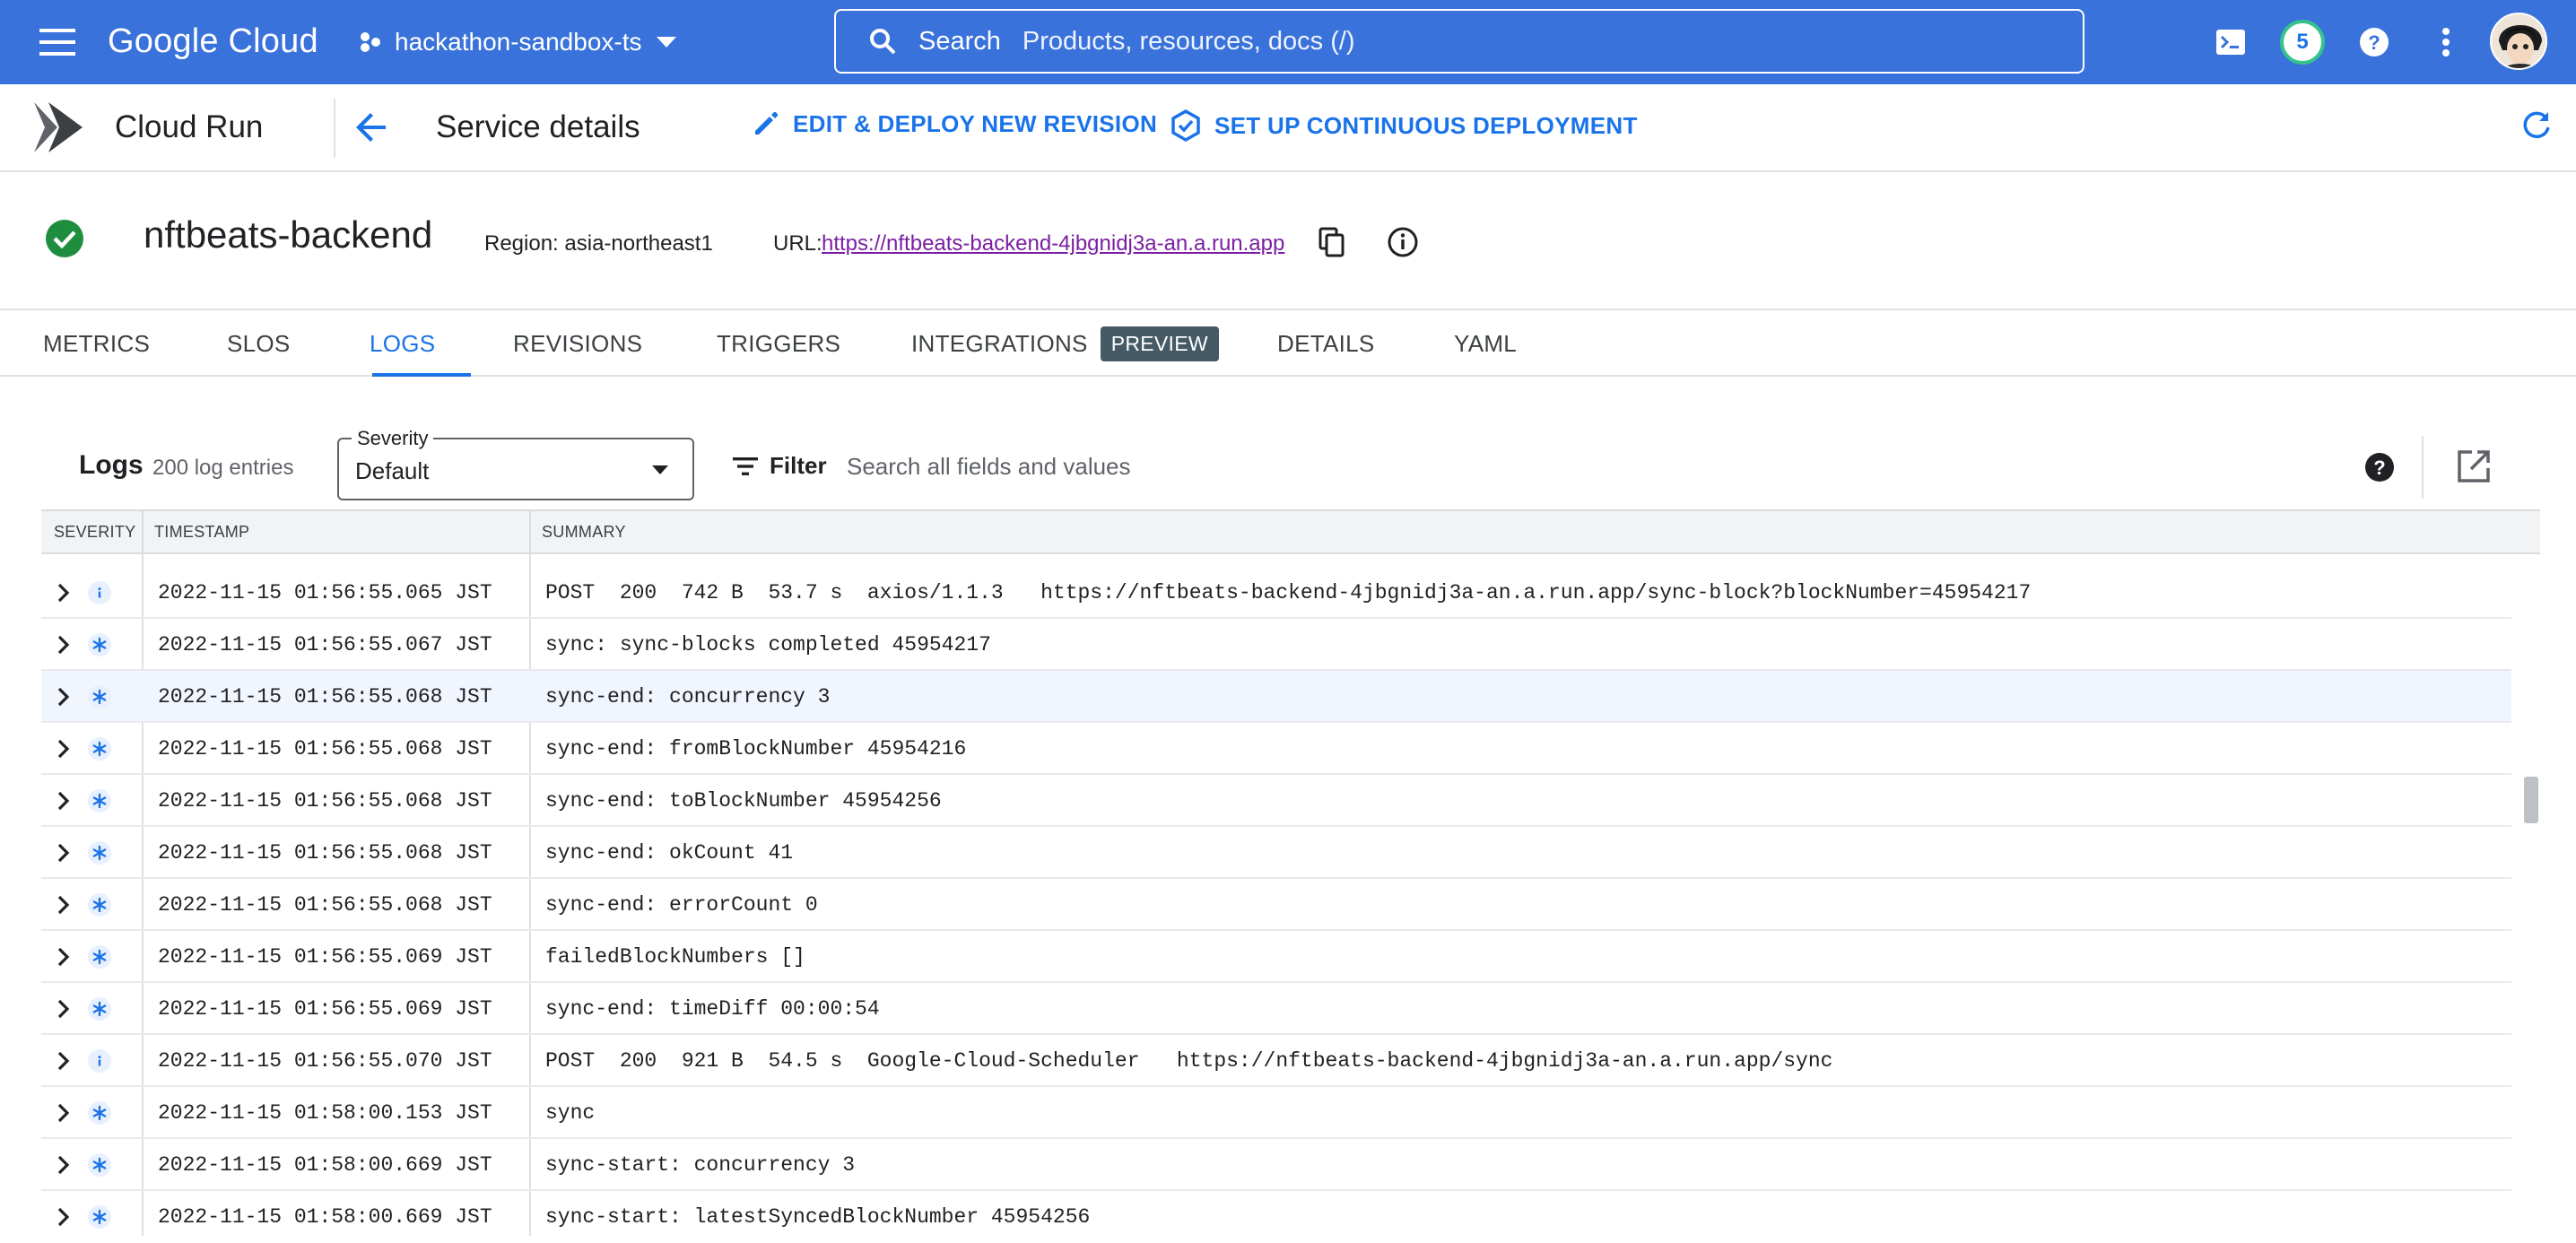 The width and height of the screenshot is (2576, 1243). I want to click on open-in-new-icon, so click(2474, 466).